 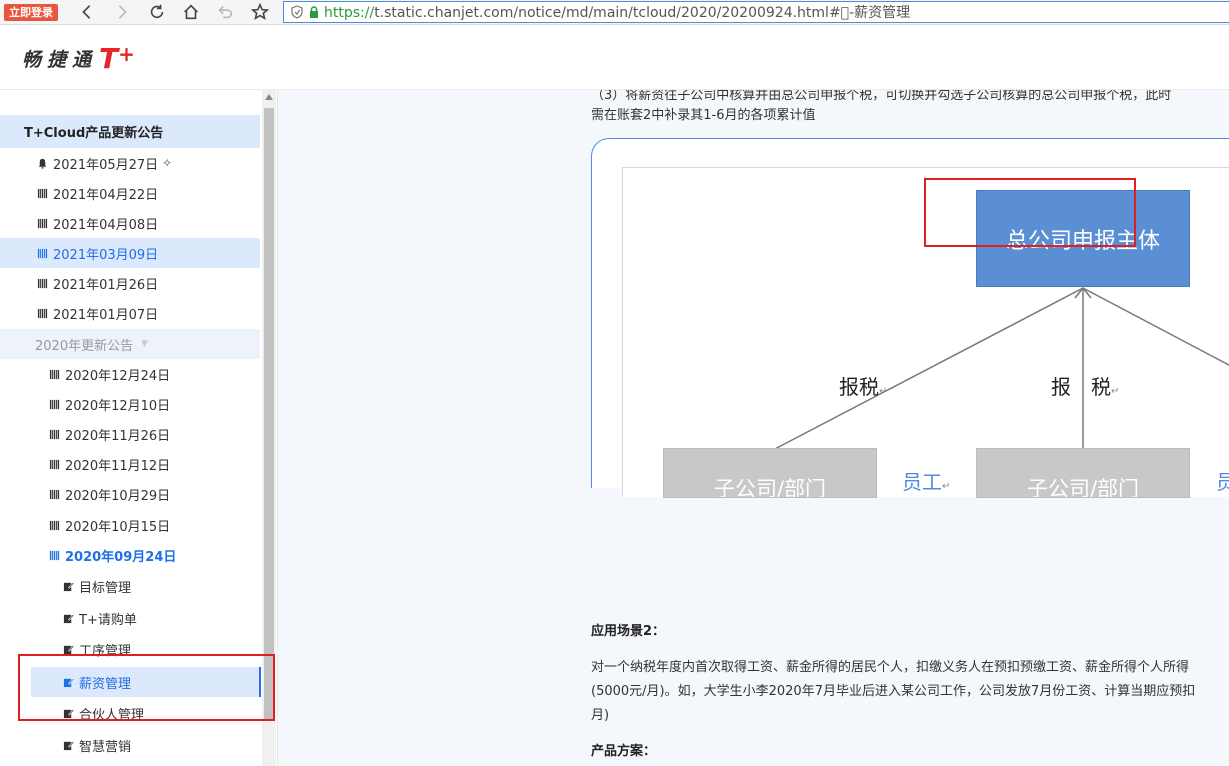 I want to click on sidebar-item-20210527: 2021年05月27日 ✧, so click(x=130, y=163).